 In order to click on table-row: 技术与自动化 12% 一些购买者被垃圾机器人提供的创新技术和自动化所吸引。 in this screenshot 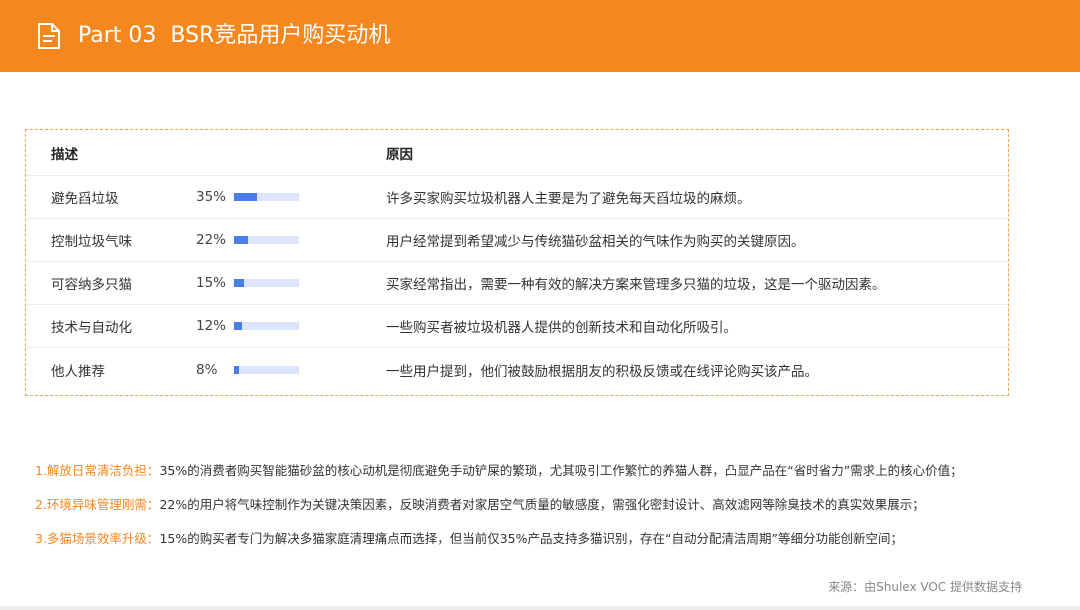, I will do `click(517, 326)`.